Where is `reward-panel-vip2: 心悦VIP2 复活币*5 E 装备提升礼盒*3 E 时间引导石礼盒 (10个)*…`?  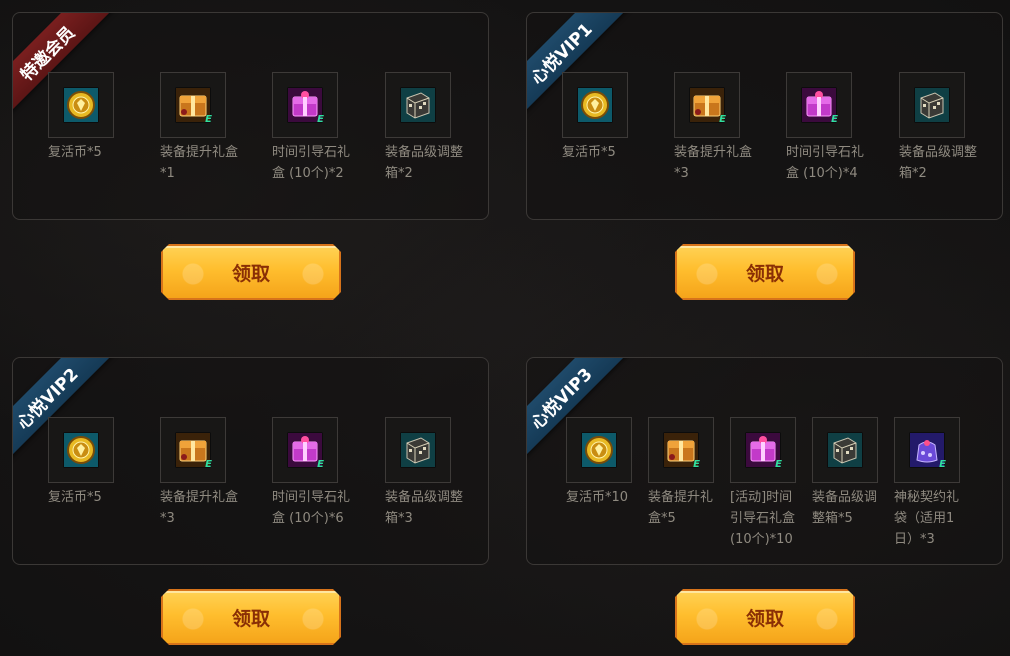 reward-panel-vip2: 心悦VIP2 复活币*5 E 装备提升礼盒*3 E 时间引导石礼盒 (10个)*… is located at coordinates (250, 461).